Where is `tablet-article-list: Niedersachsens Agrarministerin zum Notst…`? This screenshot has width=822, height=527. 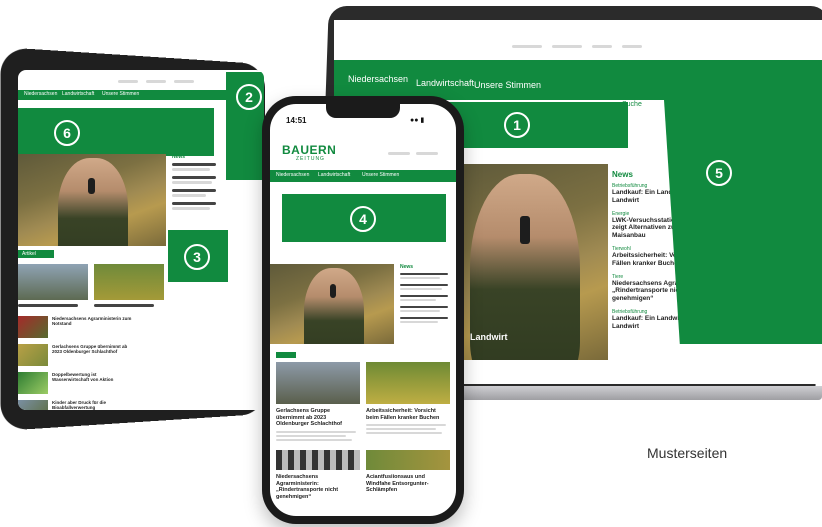
tablet-article-list: Niedersachsens Agrarministerin zum Notst… is located at coordinates (93, 363).